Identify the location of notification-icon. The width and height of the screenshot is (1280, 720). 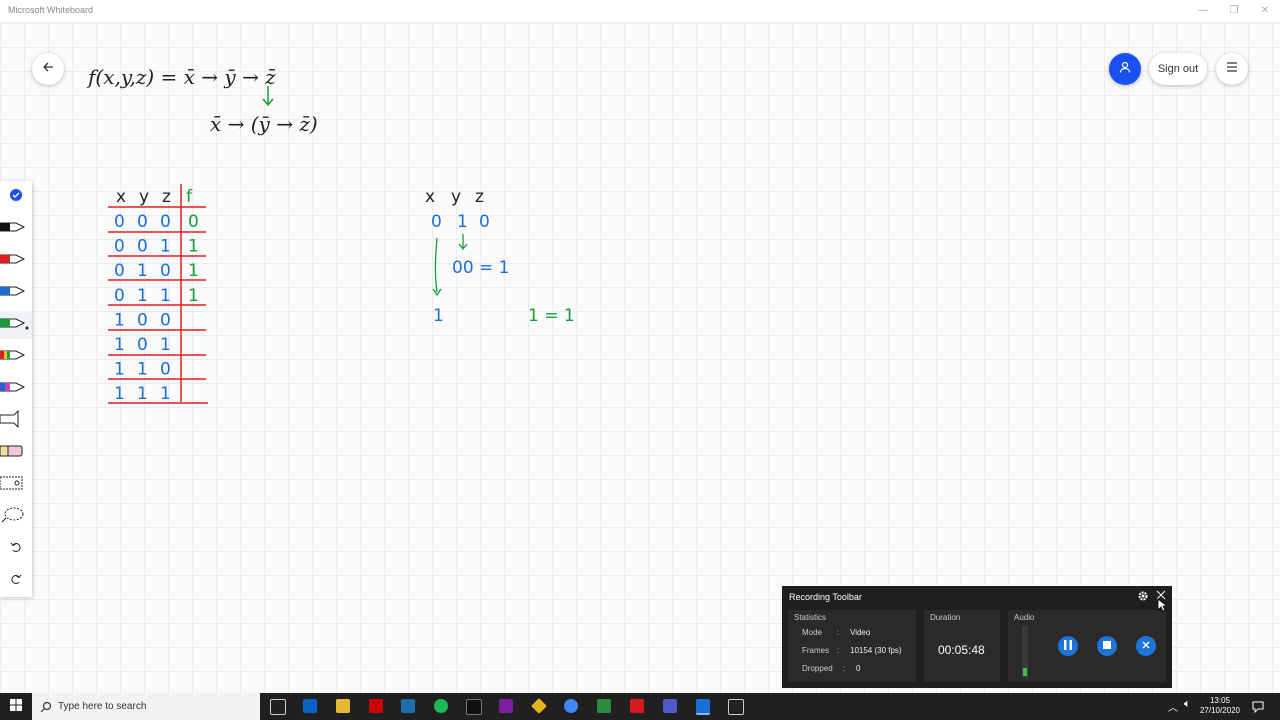
(1258, 709).